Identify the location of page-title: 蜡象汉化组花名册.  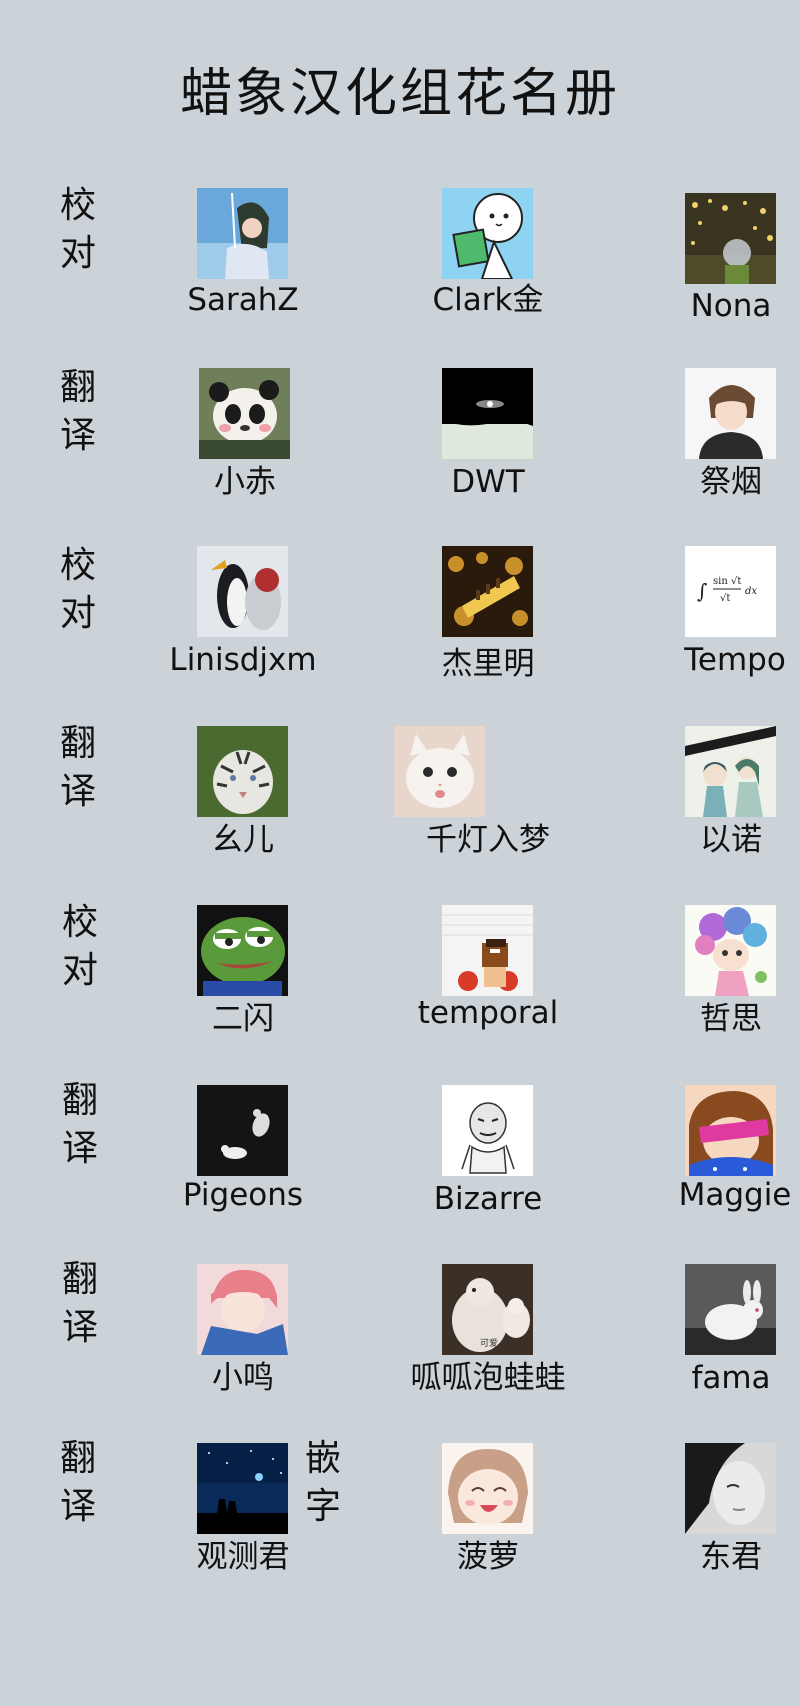
(399, 94).